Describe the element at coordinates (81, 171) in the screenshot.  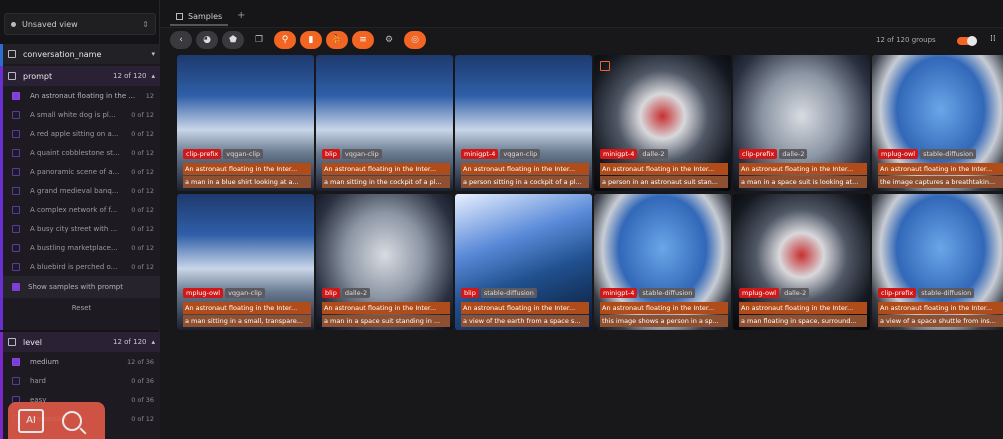
I see `filter-value-row: A panoramic scene of a... 0 of 12` at that location.